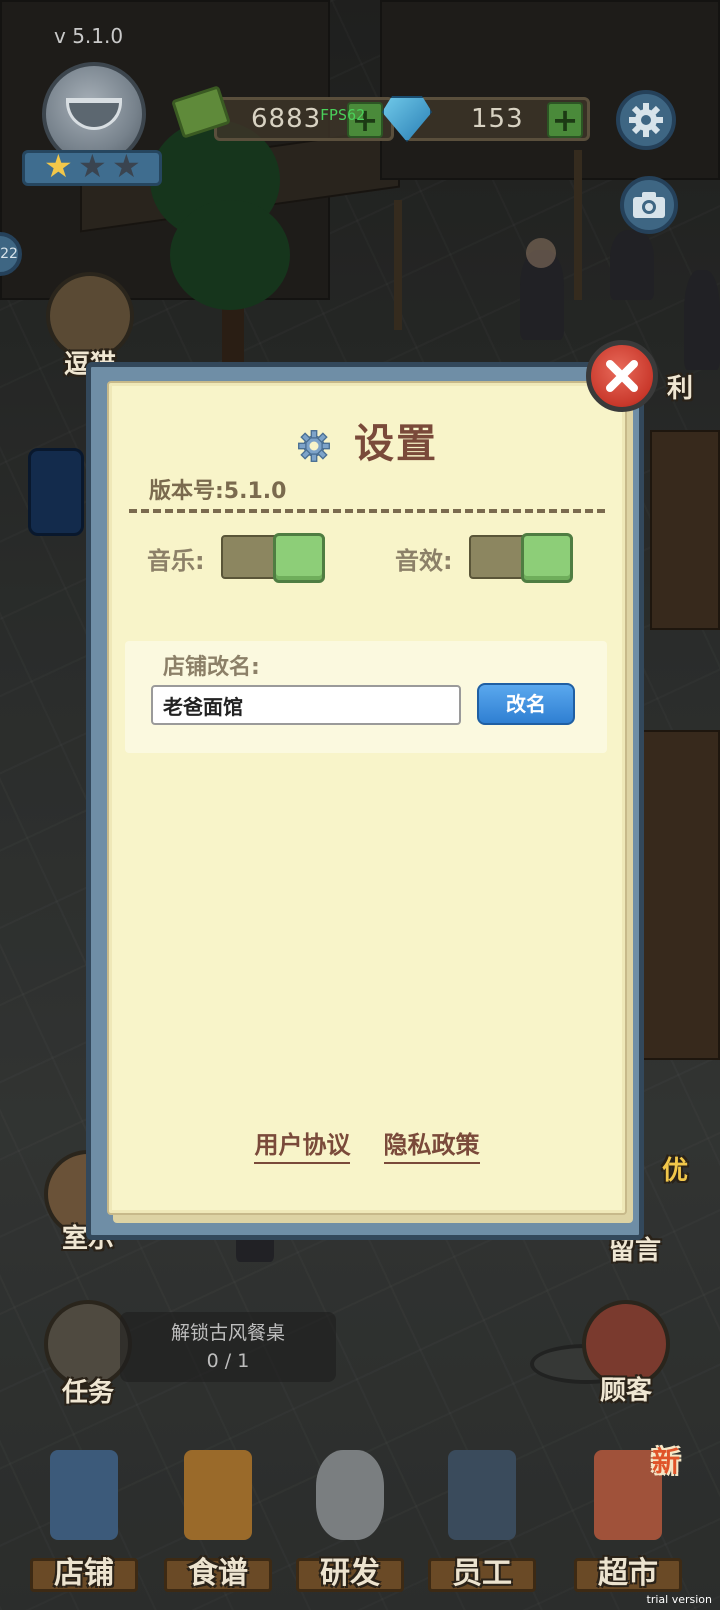 The height and width of the screenshot is (1610, 720). Describe the element at coordinates (84, 1573) in the screenshot. I see `nav-shop-label: 店铺` at that location.